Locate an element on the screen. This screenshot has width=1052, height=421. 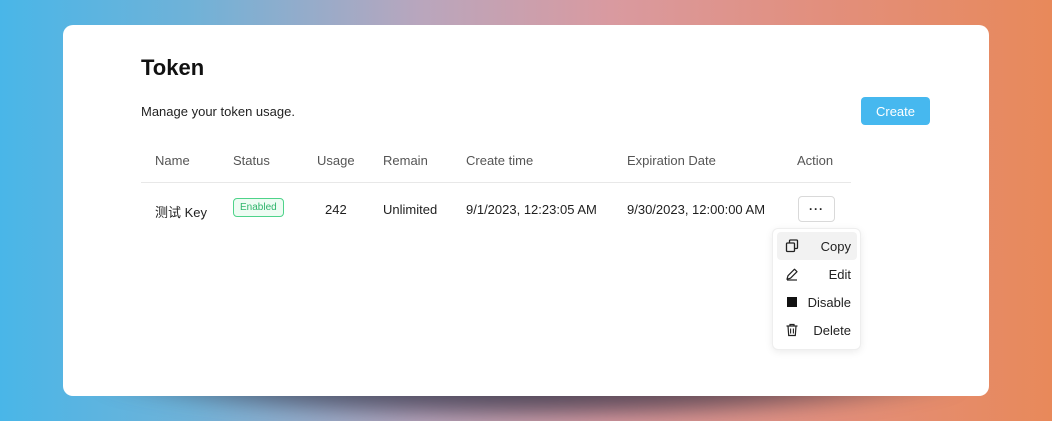
menu-item-copy: Copy is located at coordinates (817, 246).